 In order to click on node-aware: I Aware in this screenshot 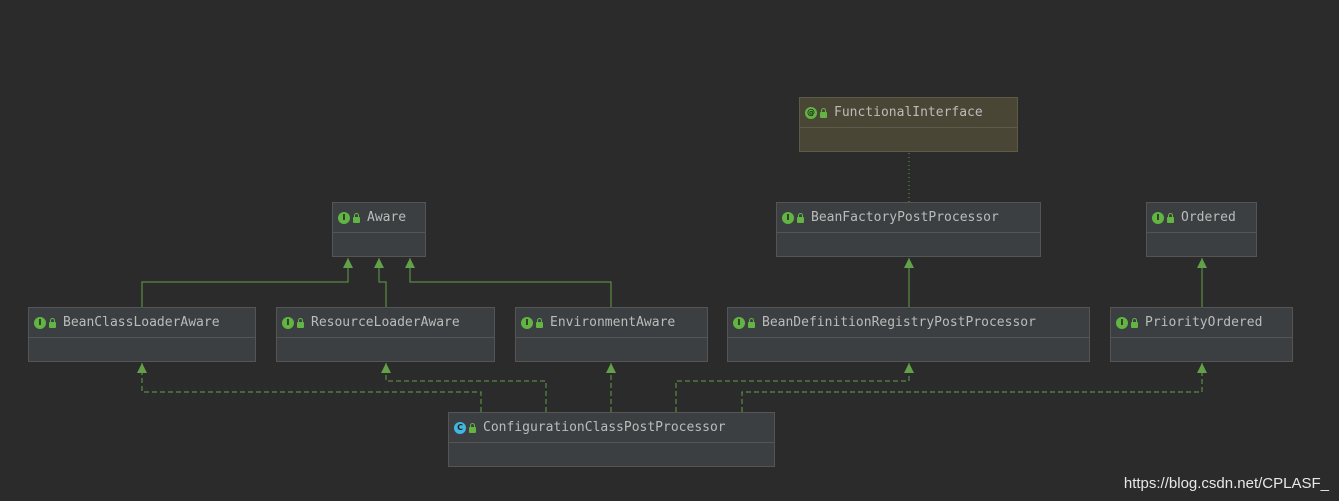, I will do `click(379, 229)`.